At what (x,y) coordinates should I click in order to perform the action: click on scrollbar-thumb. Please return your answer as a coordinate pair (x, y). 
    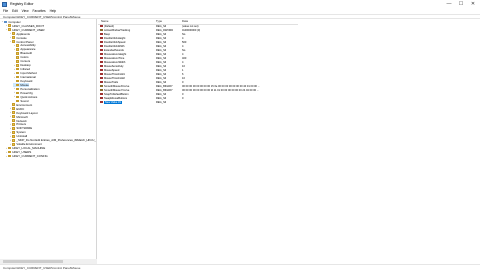
    Looking at the image, I should click on (33, 261).